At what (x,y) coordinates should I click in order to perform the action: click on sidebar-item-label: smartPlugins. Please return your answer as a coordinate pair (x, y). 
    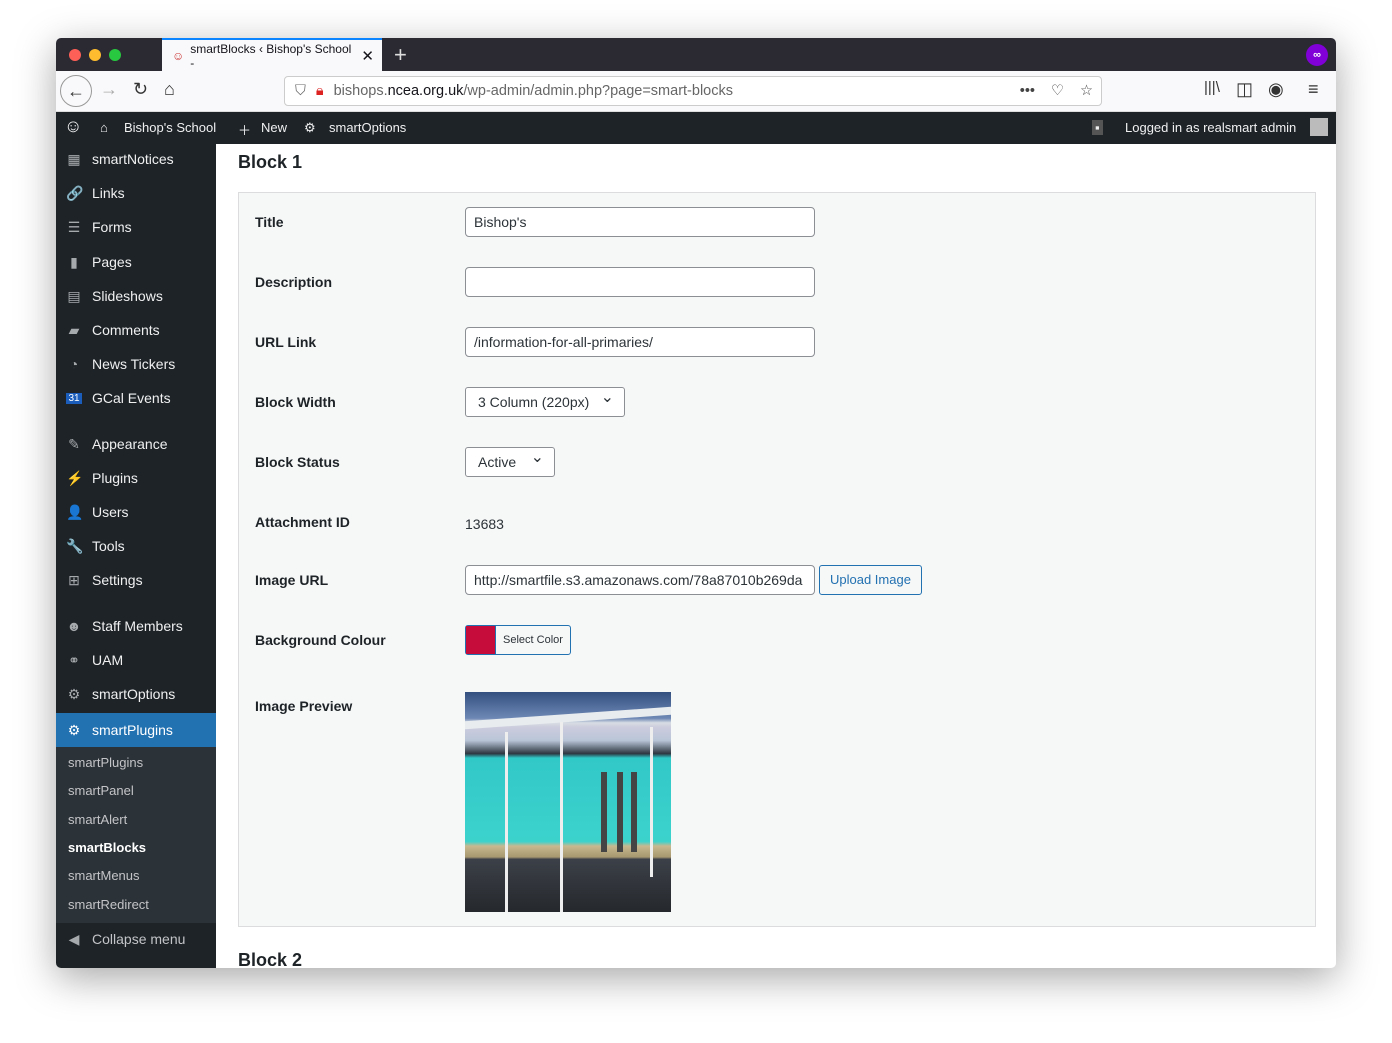
    Looking at the image, I should click on (132, 730).